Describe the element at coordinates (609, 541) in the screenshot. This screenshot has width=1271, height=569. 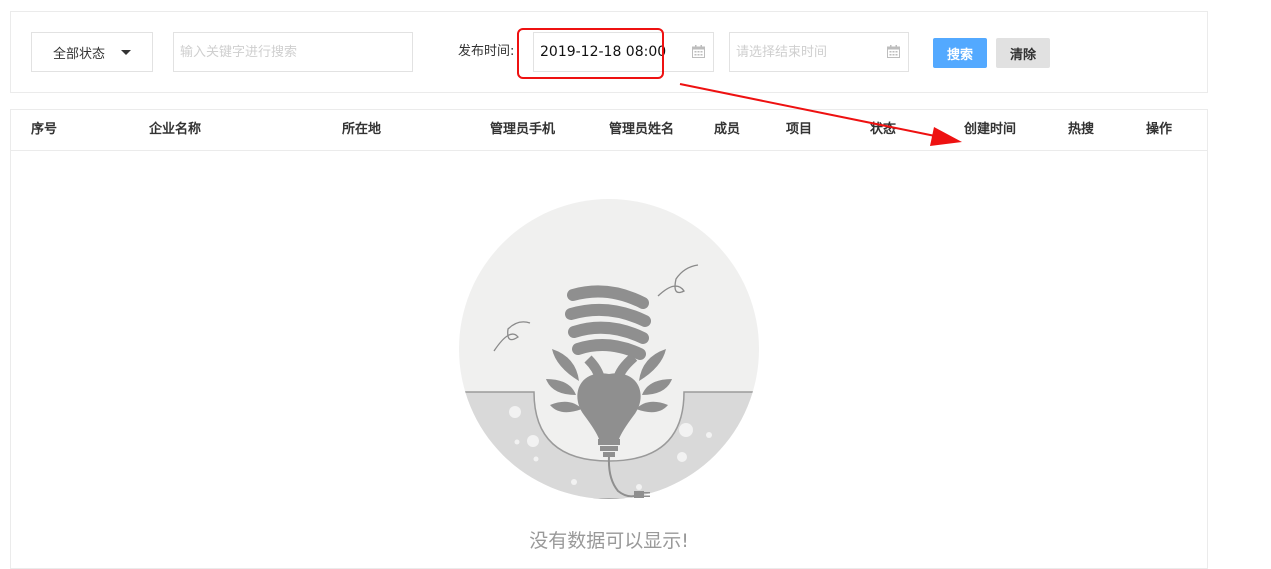
I see `empty-state-message: 没有数据可以显示!` at that location.